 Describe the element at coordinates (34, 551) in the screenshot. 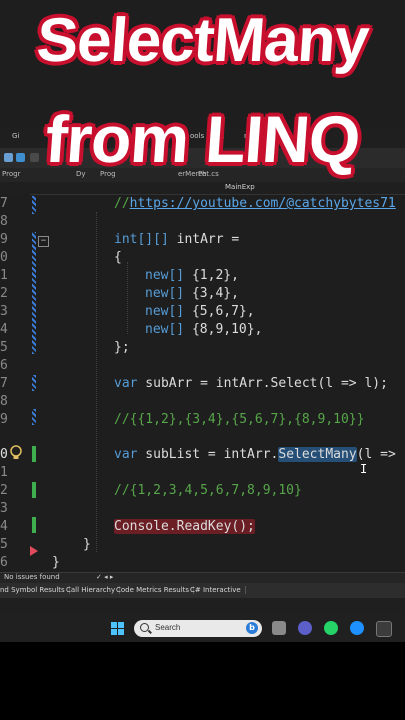

I see `breakpoint-arrow-icon` at that location.